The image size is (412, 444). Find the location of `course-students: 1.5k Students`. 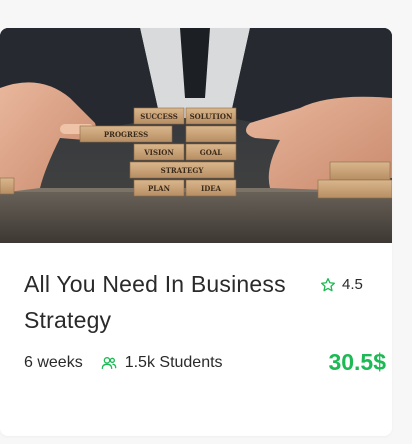

course-students: 1.5k Students is located at coordinates (162, 363).